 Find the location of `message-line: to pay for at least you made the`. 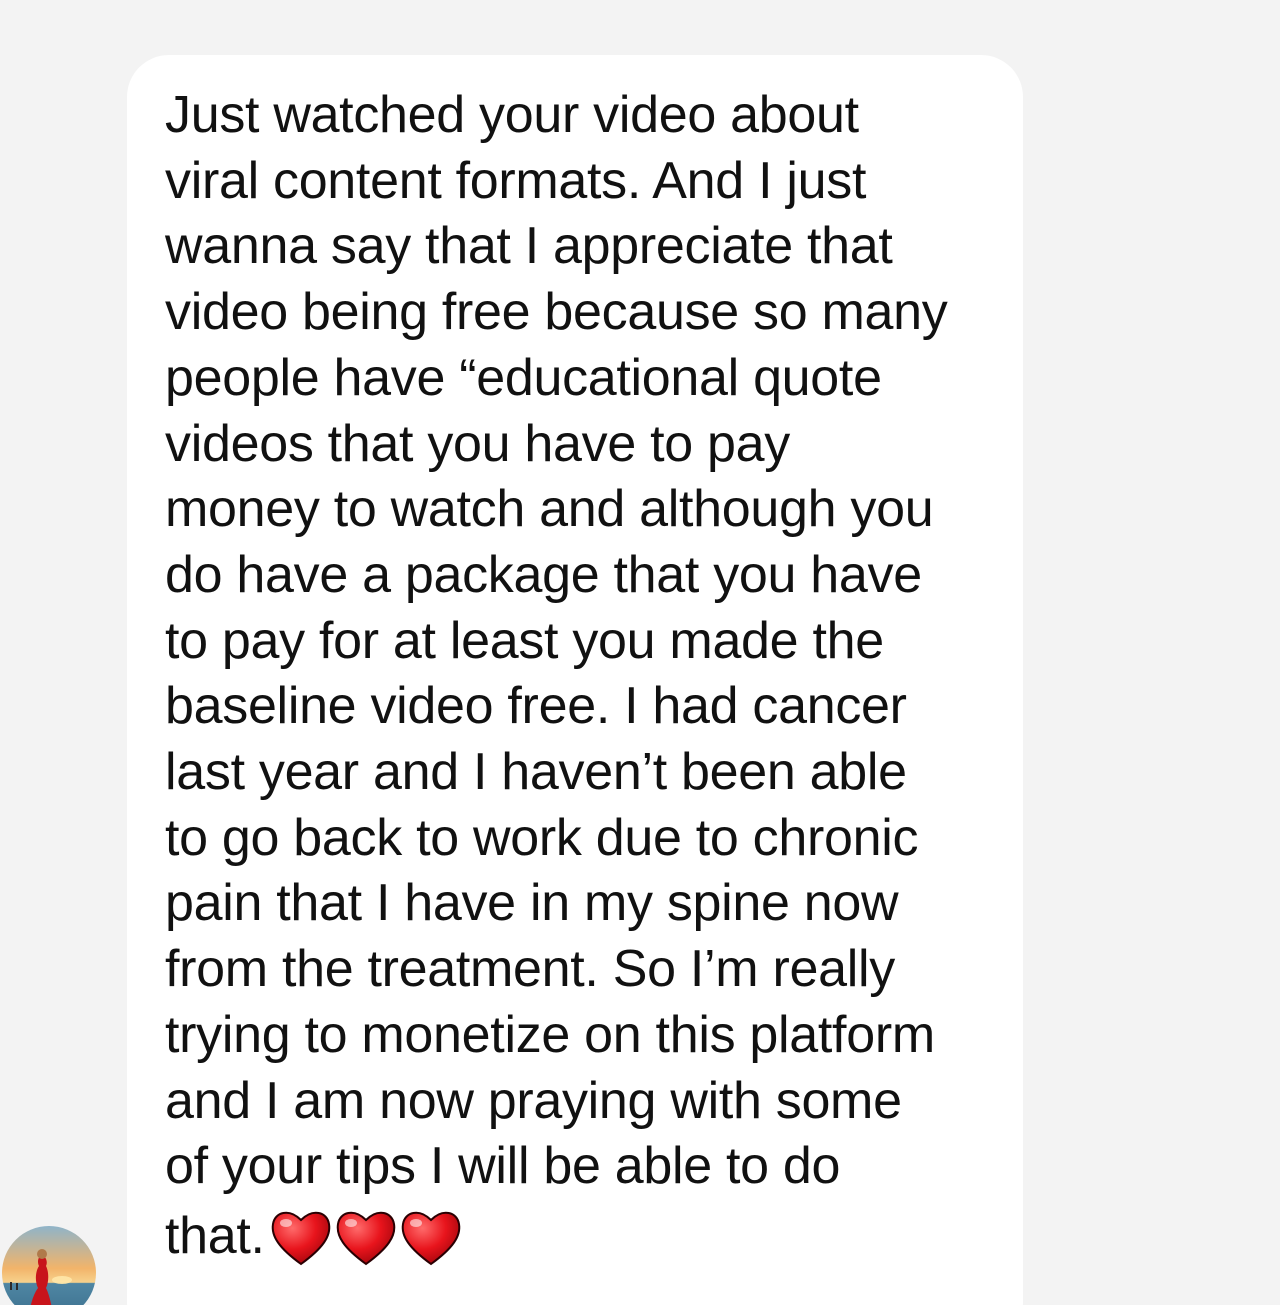

message-line: to pay for at least you made the is located at coordinates (524, 640).